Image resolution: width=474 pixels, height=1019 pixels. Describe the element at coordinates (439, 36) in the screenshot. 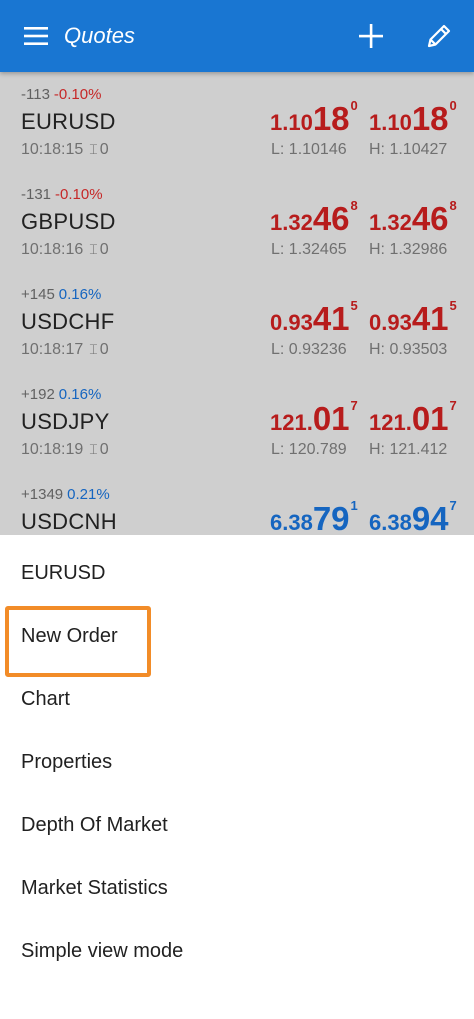

I see `edit-icon` at that location.